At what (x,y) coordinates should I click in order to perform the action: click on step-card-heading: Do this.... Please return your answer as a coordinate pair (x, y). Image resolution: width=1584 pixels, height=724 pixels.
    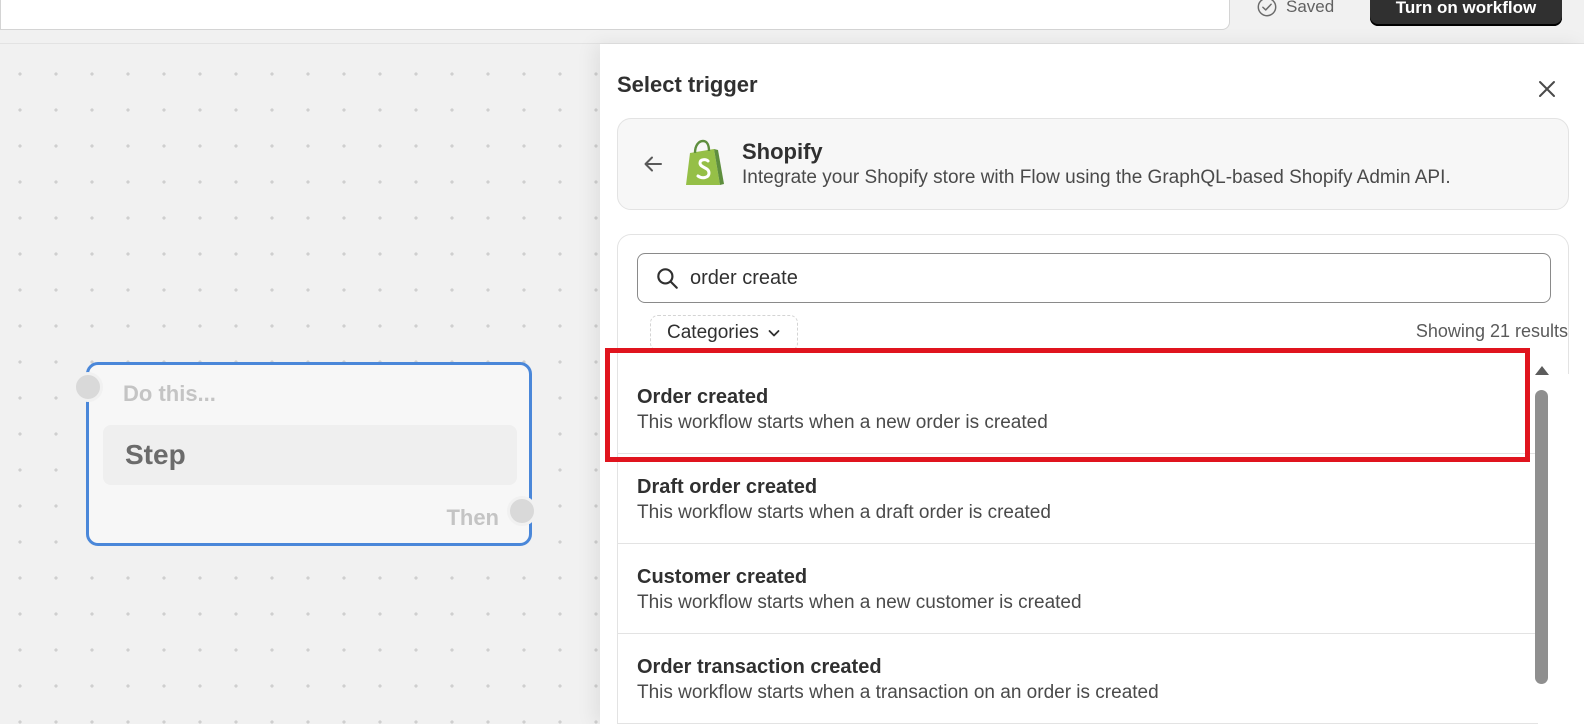
    Looking at the image, I should click on (169, 393).